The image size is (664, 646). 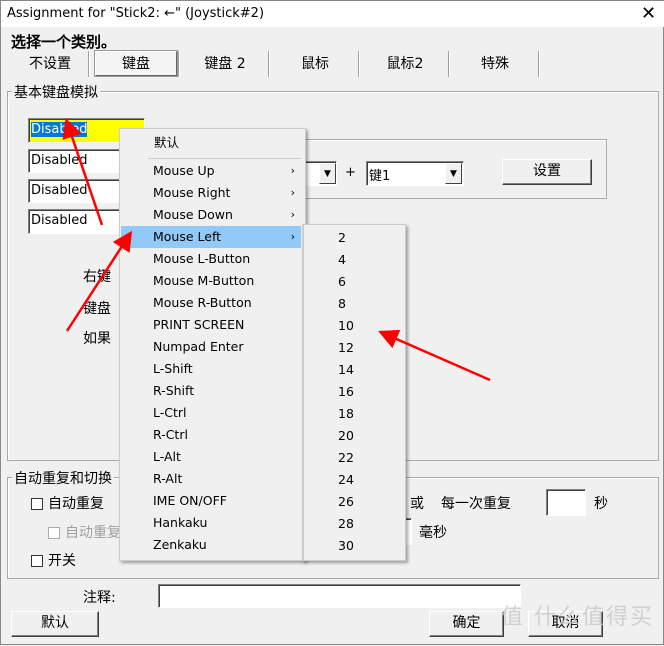 What do you see at coordinates (83, 171) in the screenshot?
I see `arrow-to-field` at bounding box center [83, 171].